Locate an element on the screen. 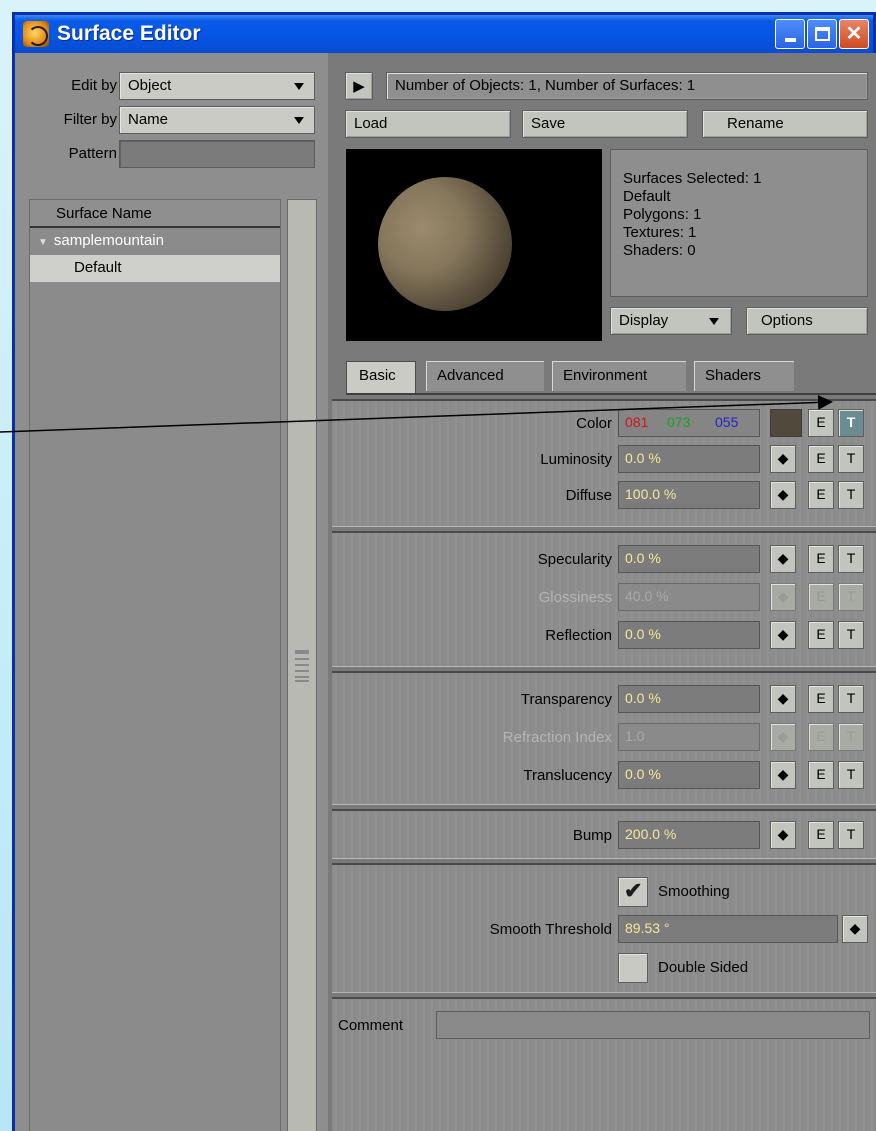 The image size is (876, 1131). smoothing-checkbox: ✔ is located at coordinates (633, 892).